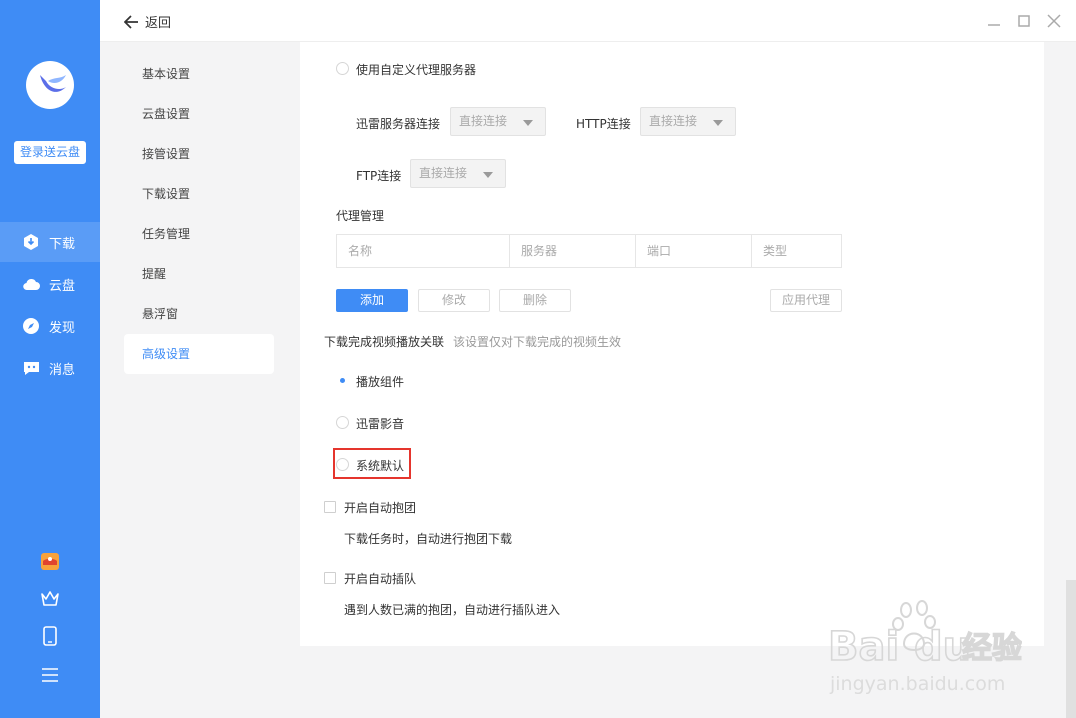 Image resolution: width=1076 pixels, height=718 pixels. Describe the element at coordinates (360, 216) in the screenshot. I see `proxy-manage-title: 代理管理` at that location.